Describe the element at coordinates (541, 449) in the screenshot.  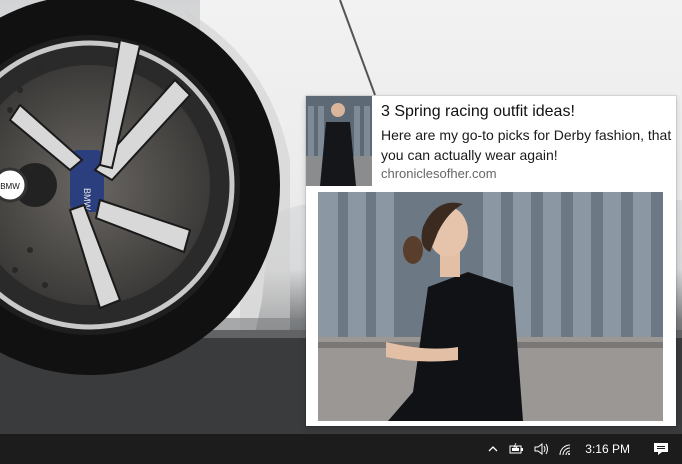
I see `volume-icon` at that location.